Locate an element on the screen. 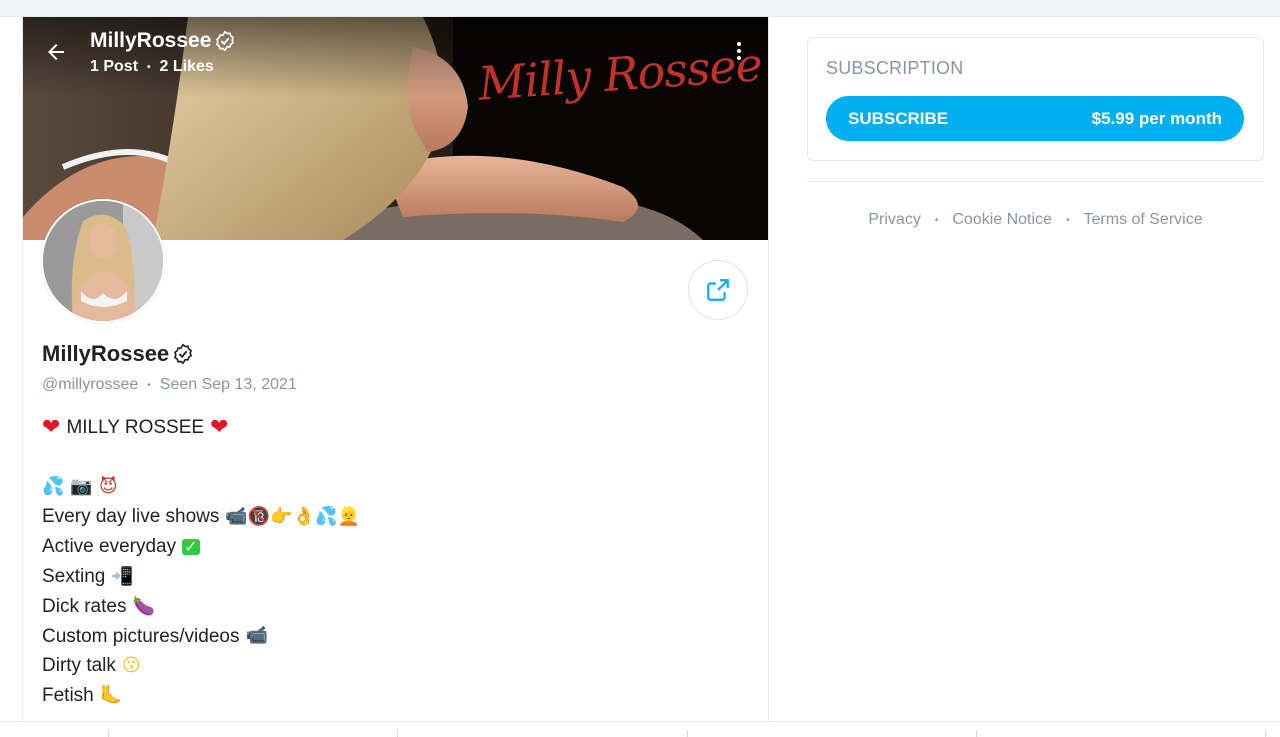  back-arrow-icon is located at coordinates (56, 52).